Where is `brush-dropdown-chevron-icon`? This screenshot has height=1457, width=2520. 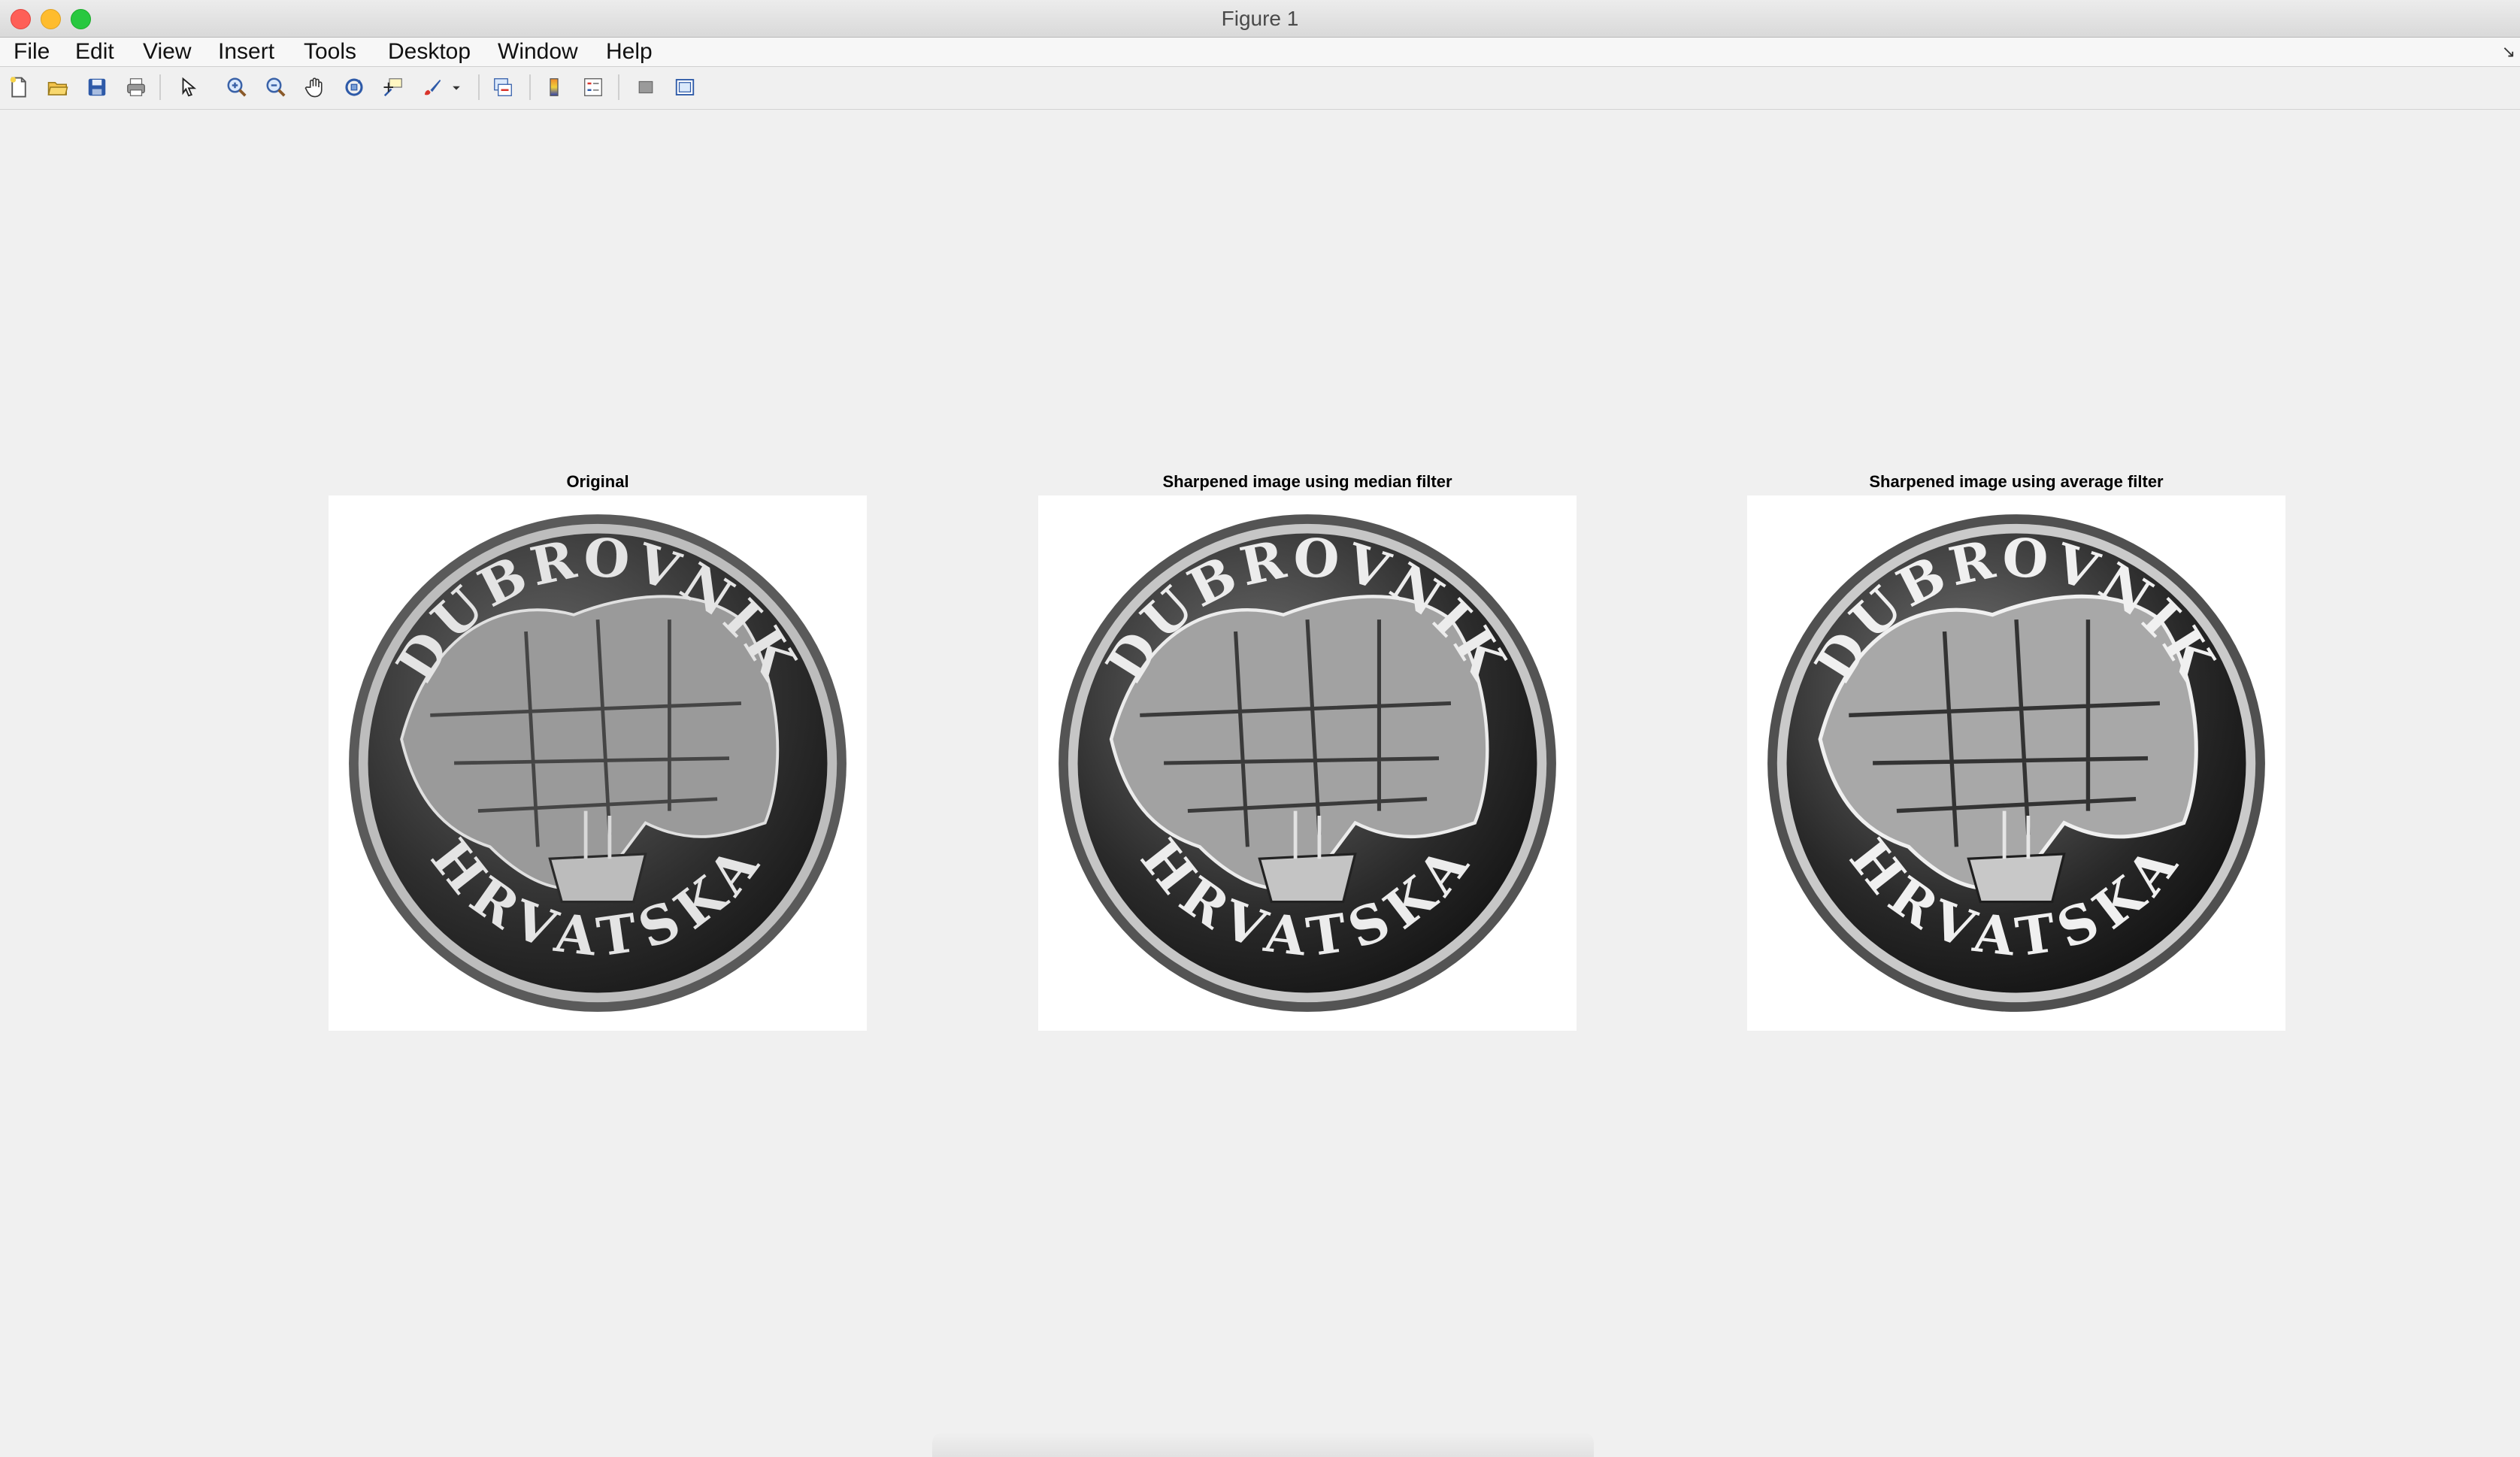
brush-dropdown-chevron-icon is located at coordinates (456, 87).